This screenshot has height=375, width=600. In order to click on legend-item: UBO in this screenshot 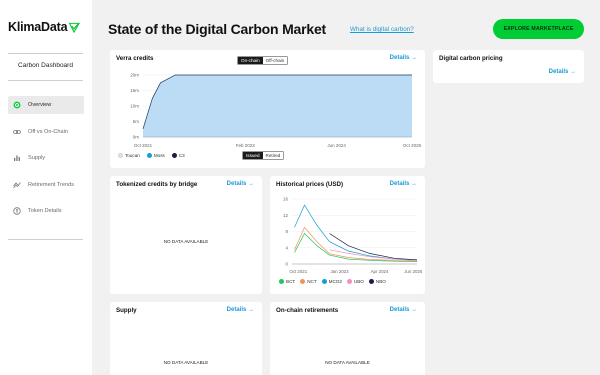, I will do `click(355, 281)`.